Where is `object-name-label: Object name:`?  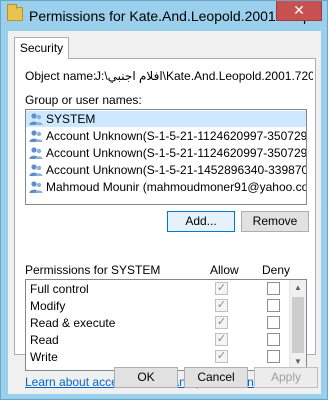 object-name-label: Object name: is located at coordinates (61, 76).